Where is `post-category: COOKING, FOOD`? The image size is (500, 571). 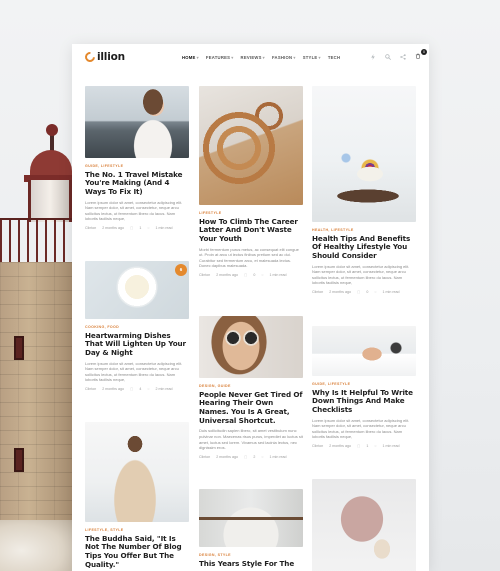
post-category: COOKING, FOOD is located at coordinates (137, 327).